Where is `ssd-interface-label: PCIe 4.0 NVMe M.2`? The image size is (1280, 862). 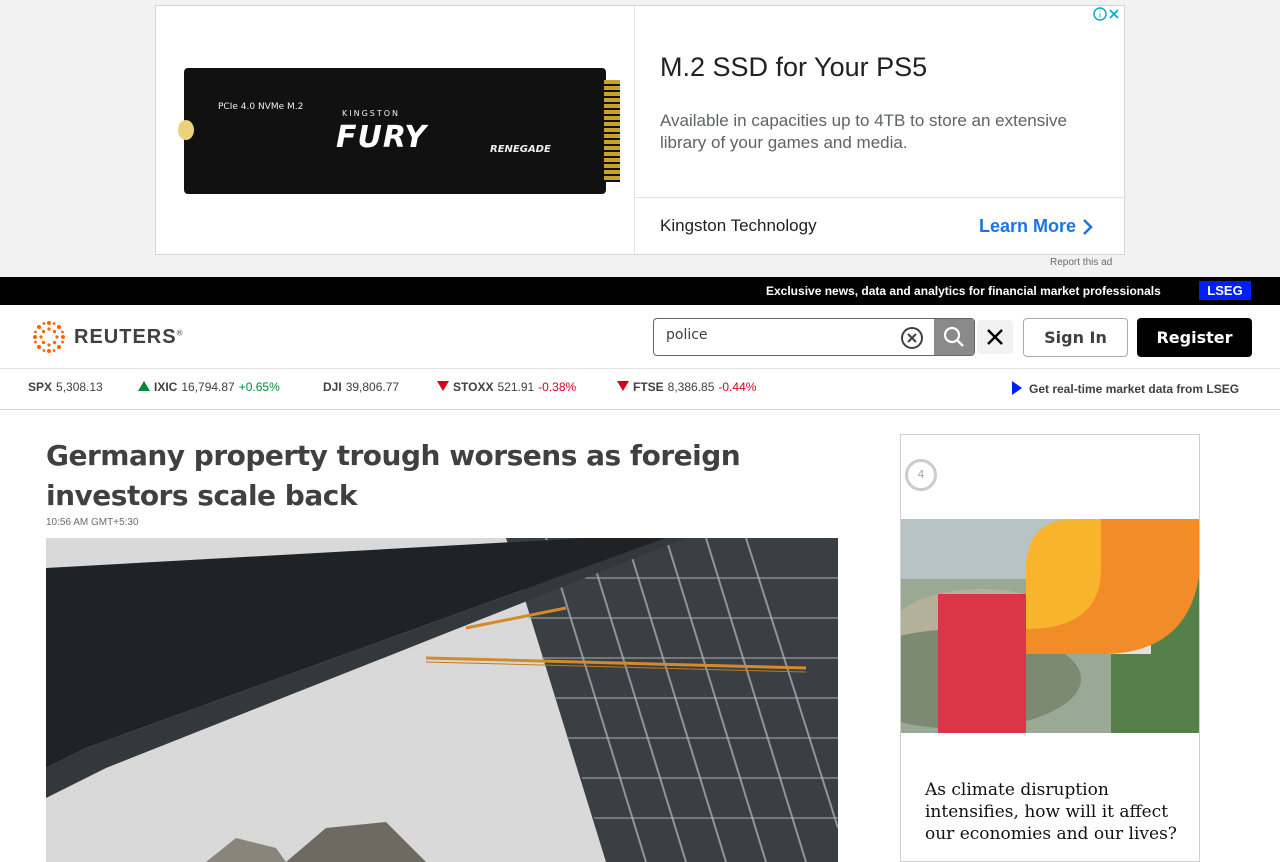 ssd-interface-label: PCIe 4.0 NVMe M.2 is located at coordinates (261, 107).